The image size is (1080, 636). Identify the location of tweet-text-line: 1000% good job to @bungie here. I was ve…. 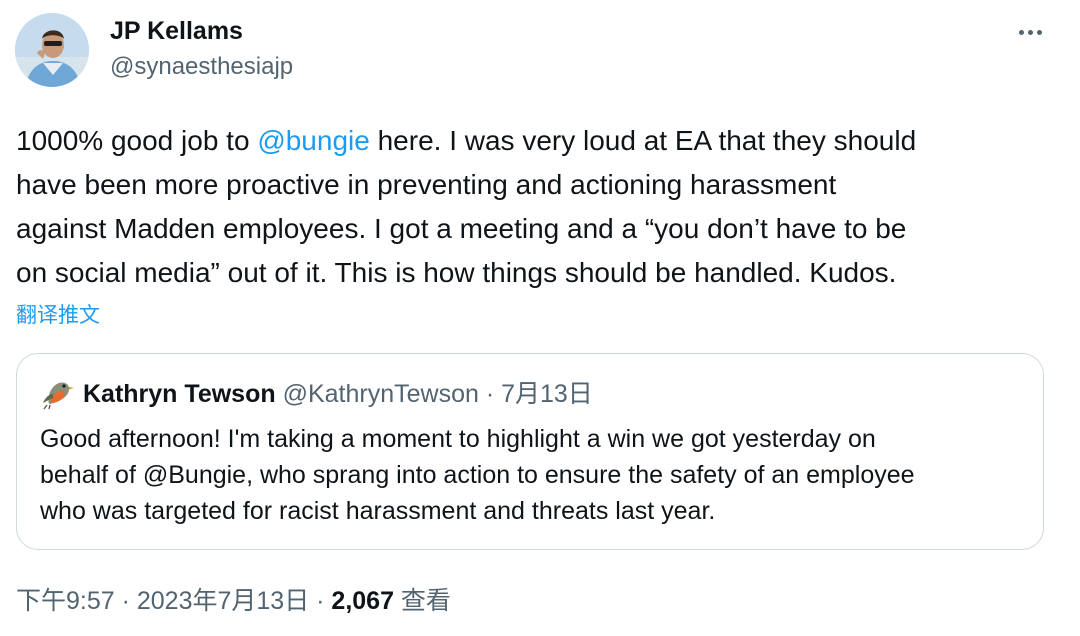
(541, 141).